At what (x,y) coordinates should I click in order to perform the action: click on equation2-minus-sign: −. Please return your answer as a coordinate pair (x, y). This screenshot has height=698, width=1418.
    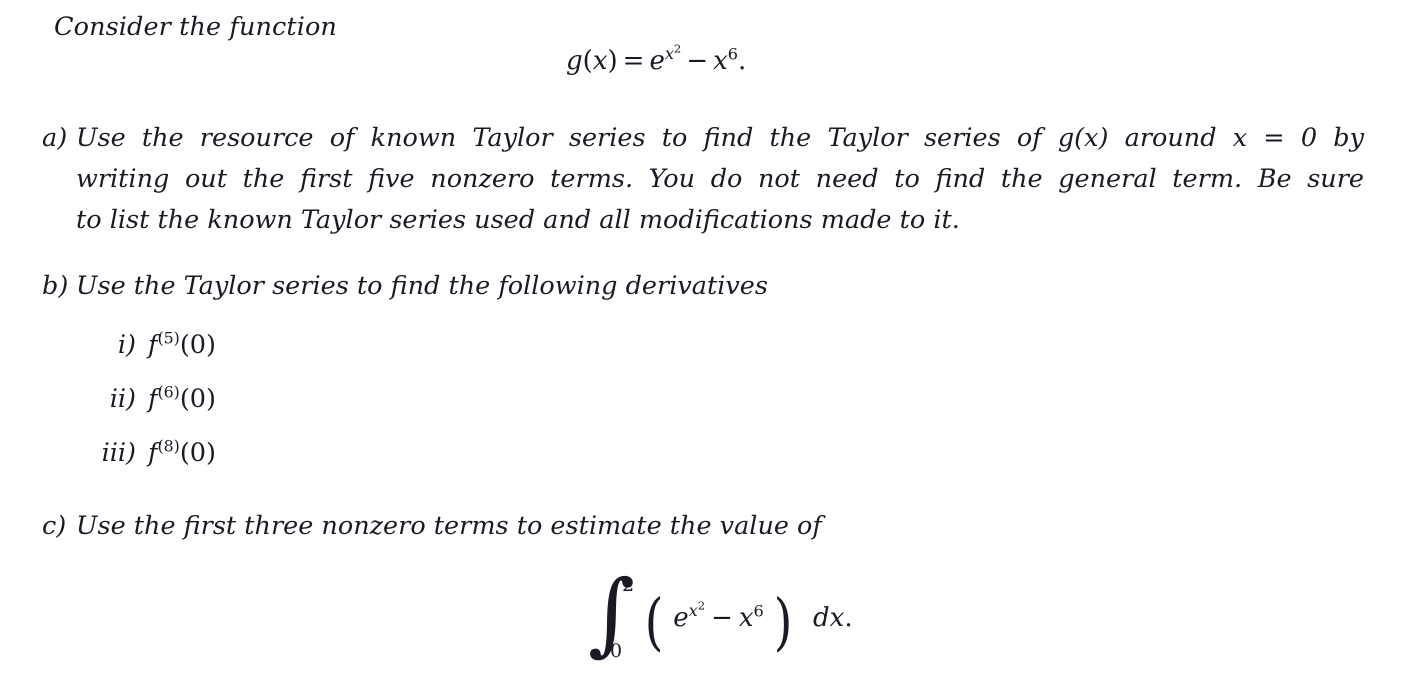
    Looking at the image, I should click on (722, 618).